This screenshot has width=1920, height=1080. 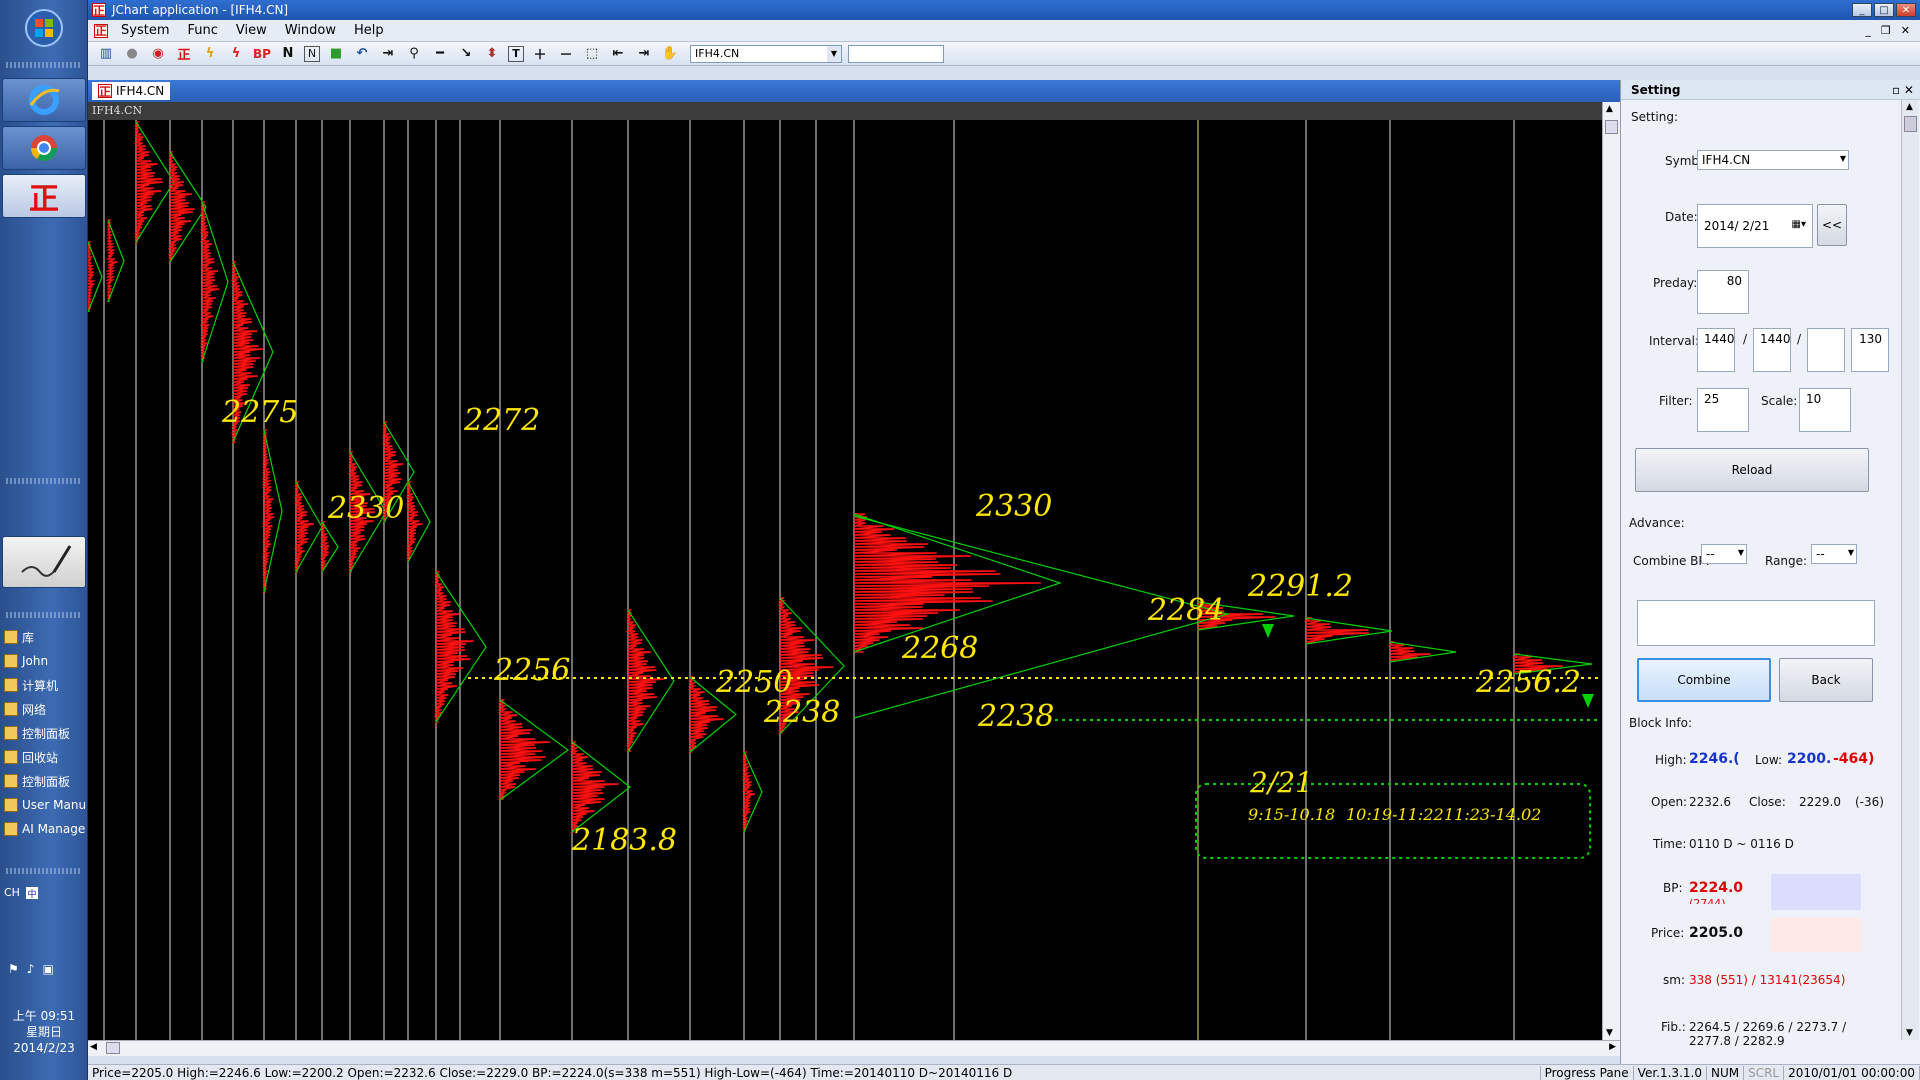 I want to click on network-icon: ▣, so click(x=47, y=969).